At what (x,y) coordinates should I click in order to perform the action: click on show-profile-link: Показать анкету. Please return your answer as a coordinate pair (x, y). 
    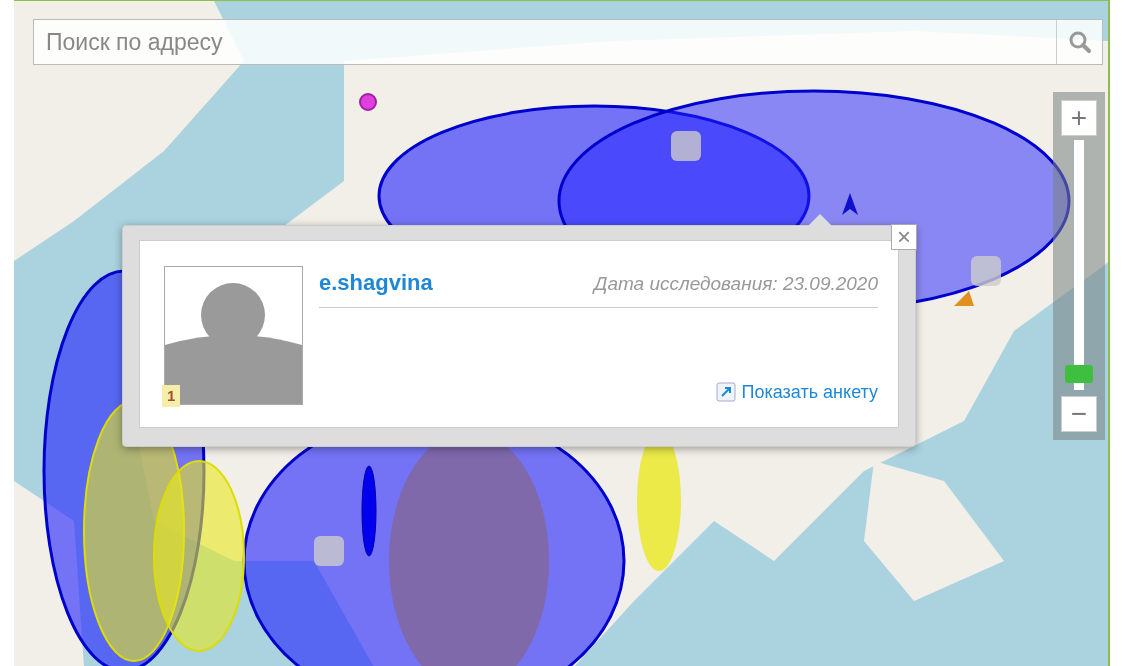
    Looking at the image, I should click on (796, 392).